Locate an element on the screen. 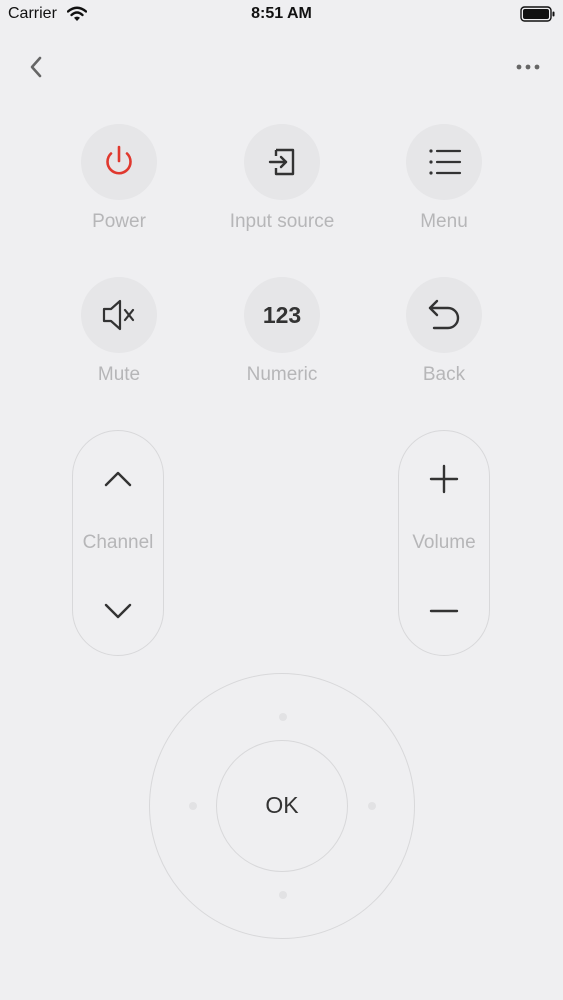 This screenshot has width=563, height=1000. dpad-up is located at coordinates (283, 717).